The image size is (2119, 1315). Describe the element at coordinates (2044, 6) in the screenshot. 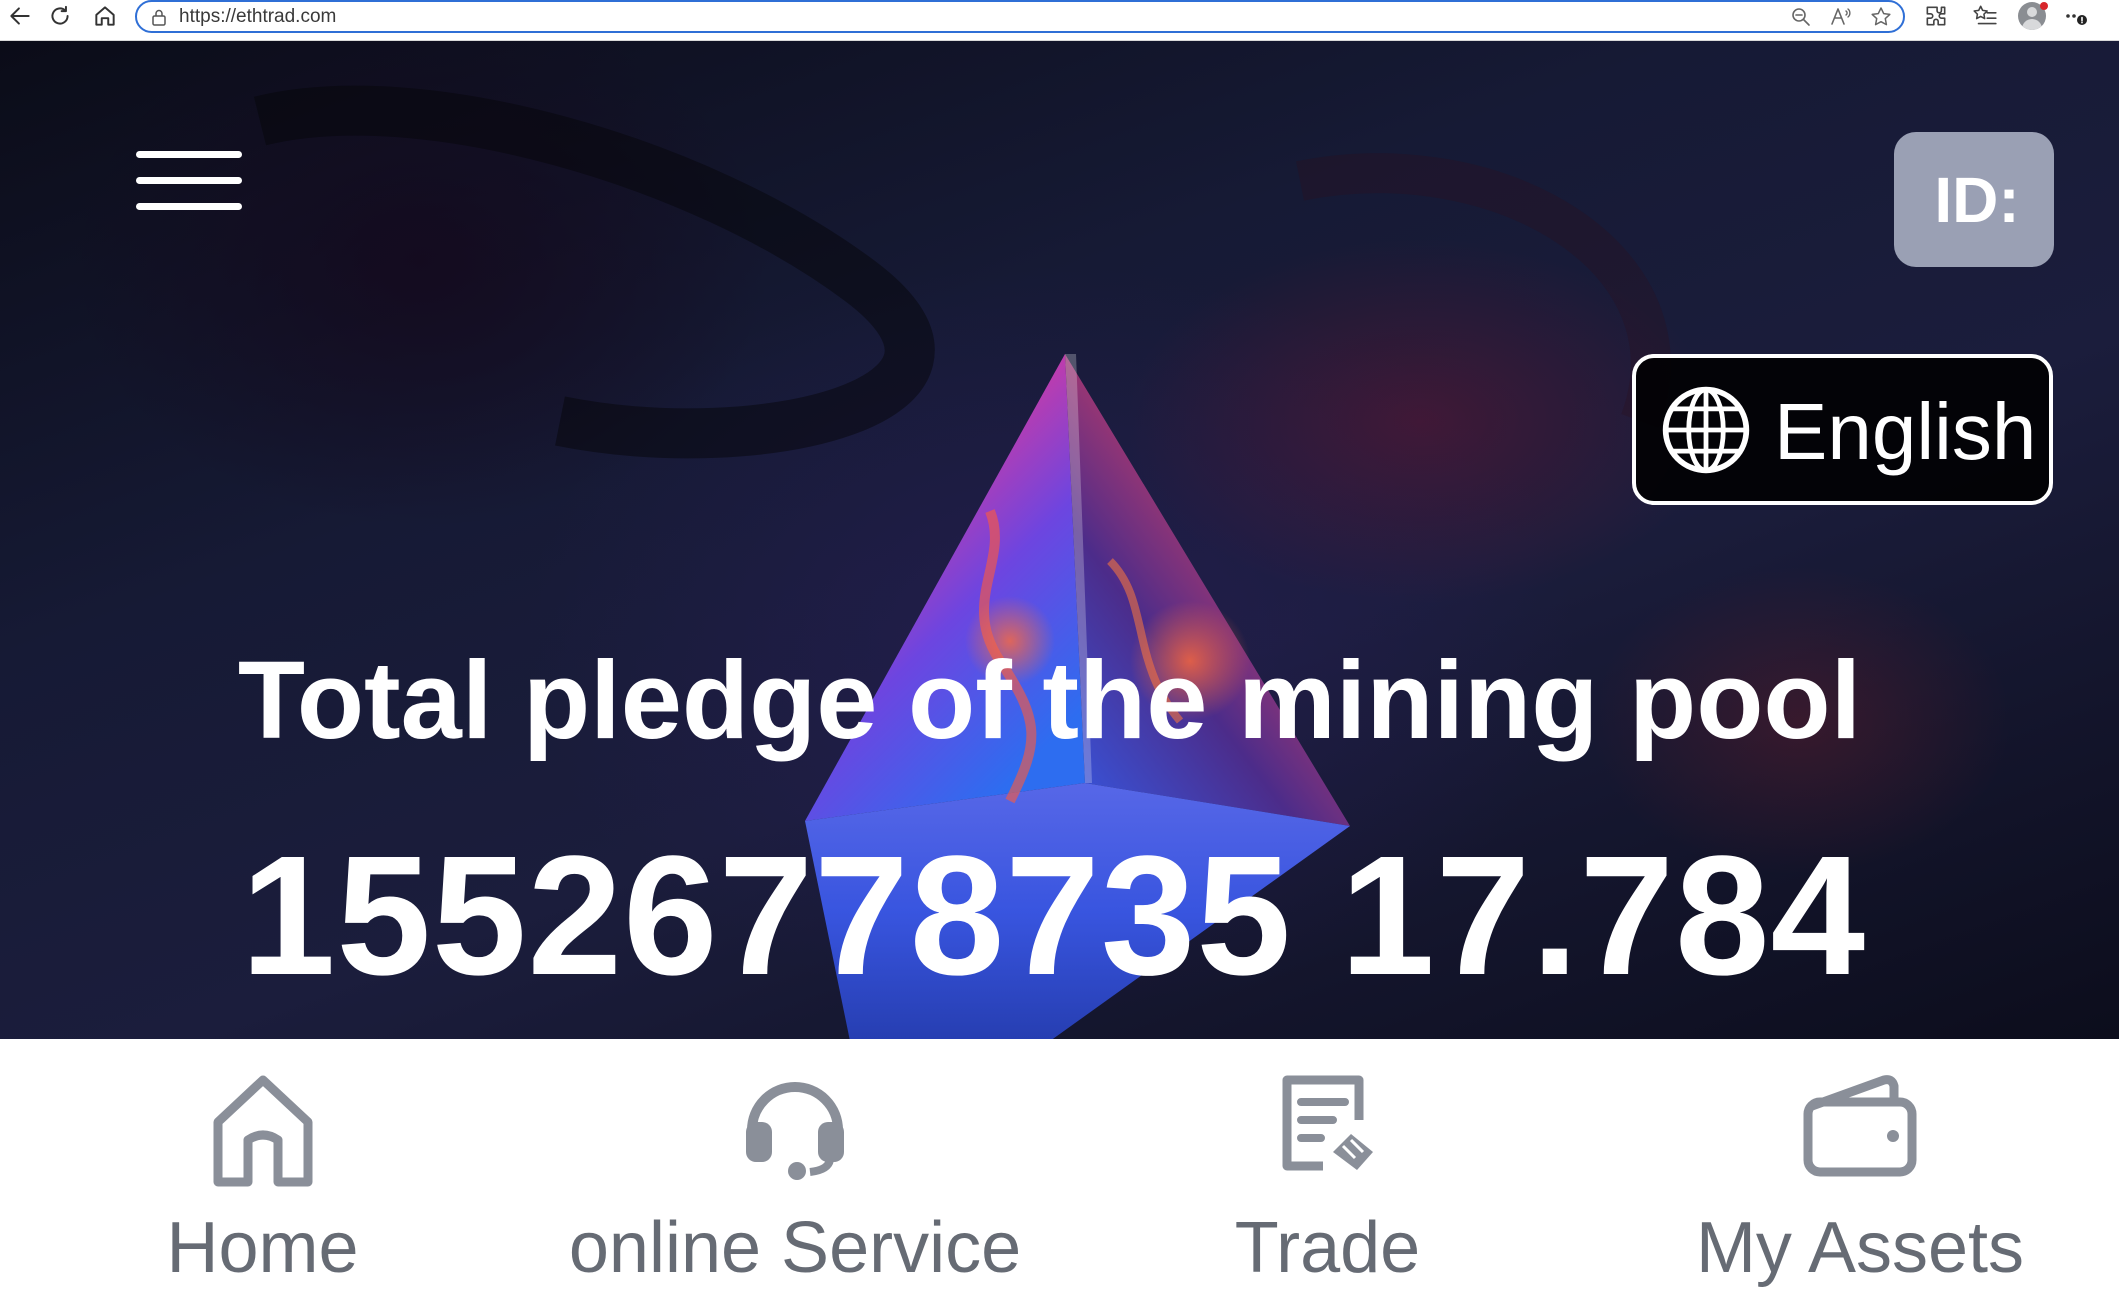

I see `notification-dot` at that location.